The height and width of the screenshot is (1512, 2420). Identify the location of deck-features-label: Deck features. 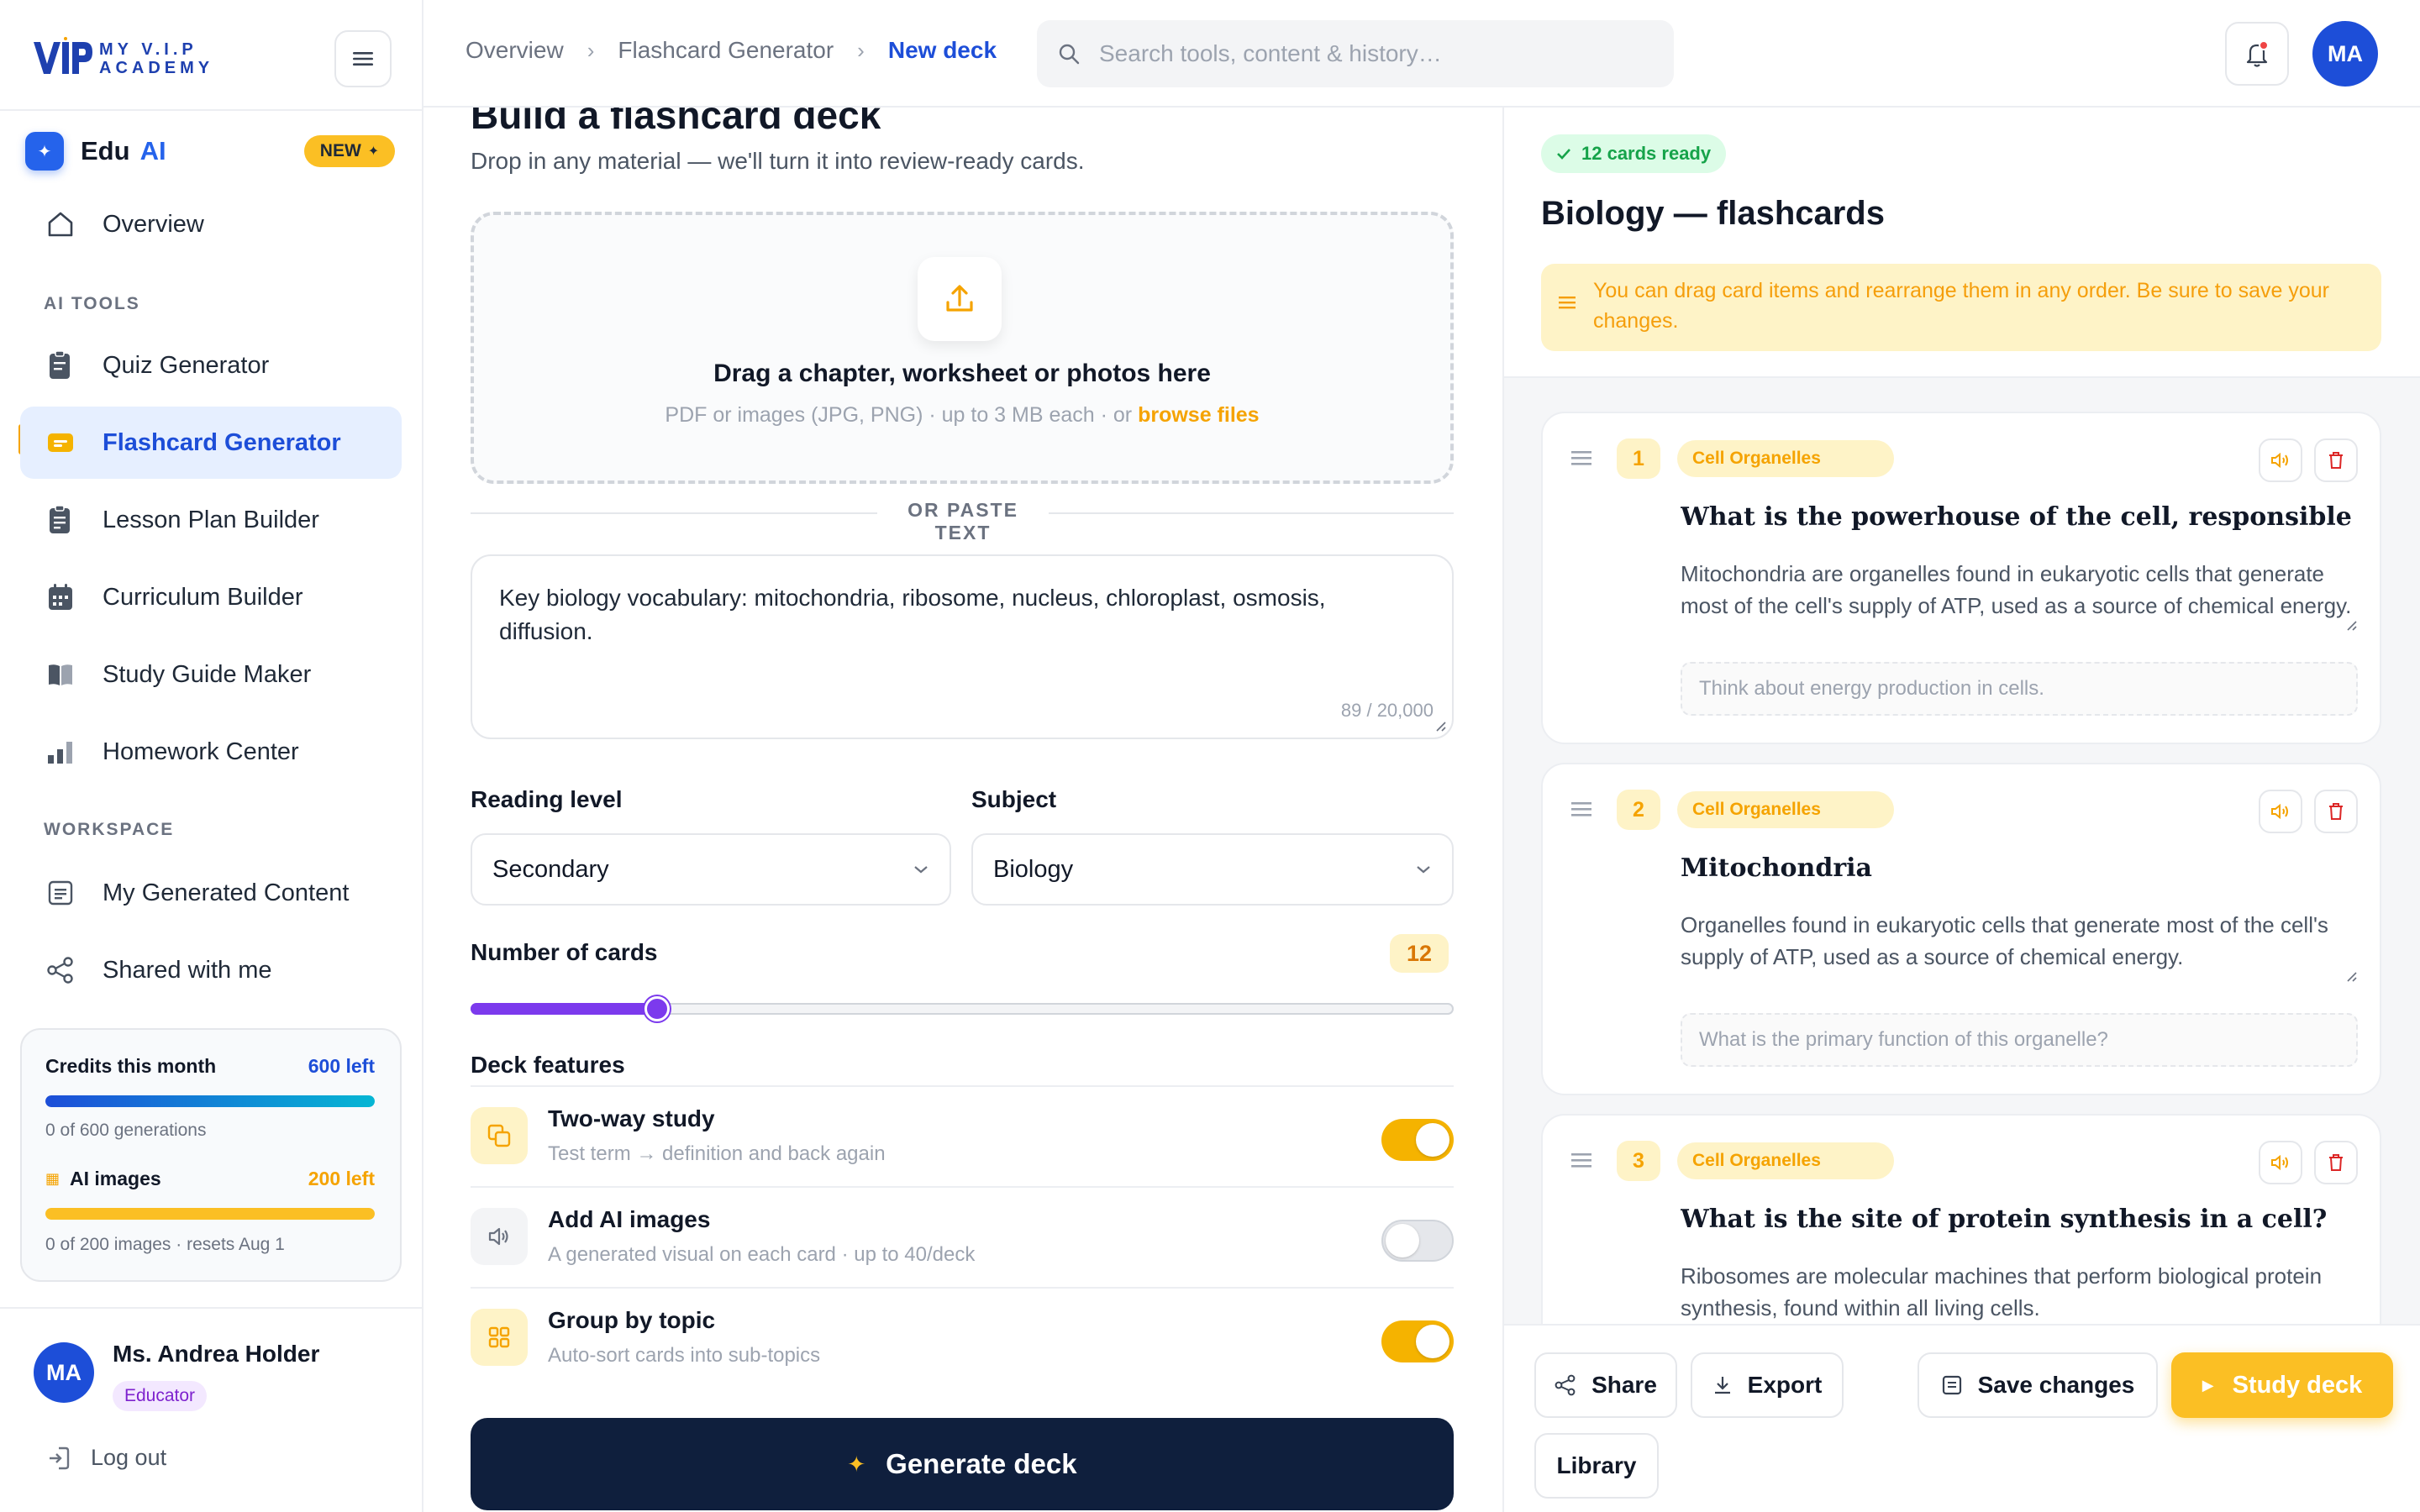
(548, 1065).